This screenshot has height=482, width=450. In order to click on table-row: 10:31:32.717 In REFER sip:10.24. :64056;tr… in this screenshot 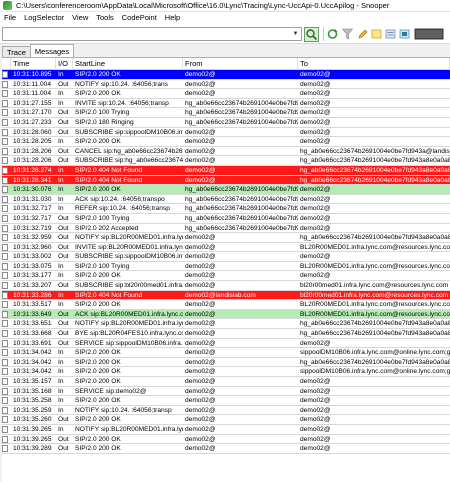, I will do `click(226, 209)`.